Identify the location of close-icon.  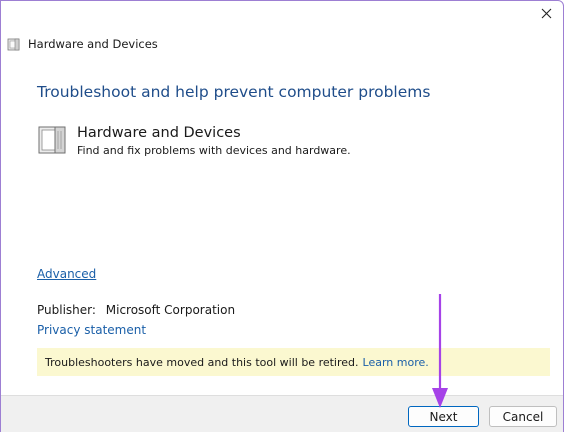
(546, 13).